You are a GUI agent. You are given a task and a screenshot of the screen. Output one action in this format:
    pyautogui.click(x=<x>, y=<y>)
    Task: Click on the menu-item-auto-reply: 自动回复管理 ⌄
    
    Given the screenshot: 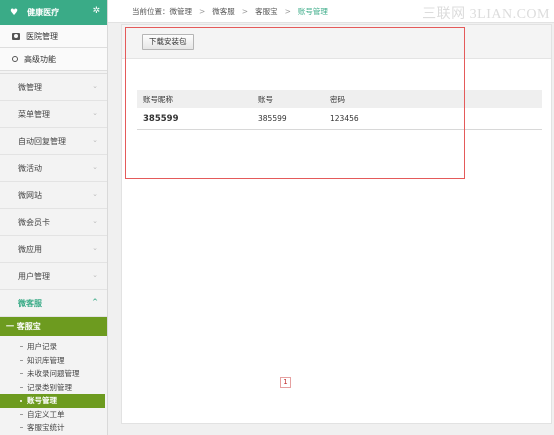 What is the action you would take?
    pyautogui.click(x=53, y=141)
    